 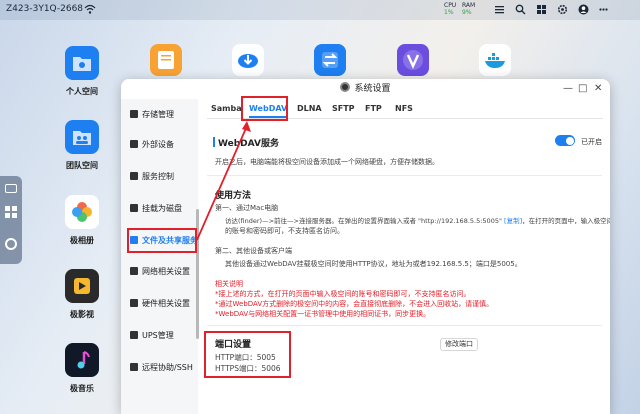 I want to click on sidebar-item-label: 挂载为磁盘, so click(x=162, y=208).